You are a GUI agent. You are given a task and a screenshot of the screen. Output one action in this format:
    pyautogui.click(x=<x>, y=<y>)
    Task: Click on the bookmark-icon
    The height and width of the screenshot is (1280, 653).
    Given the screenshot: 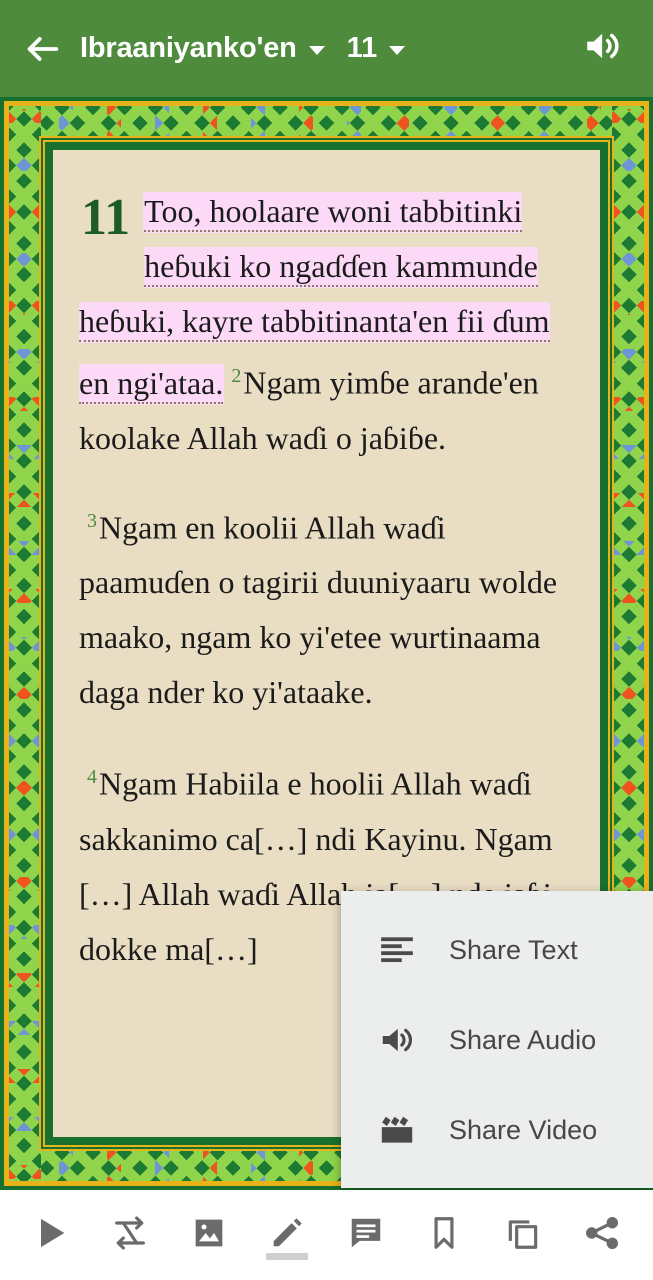 What is the action you would take?
    pyautogui.click(x=444, y=1235)
    